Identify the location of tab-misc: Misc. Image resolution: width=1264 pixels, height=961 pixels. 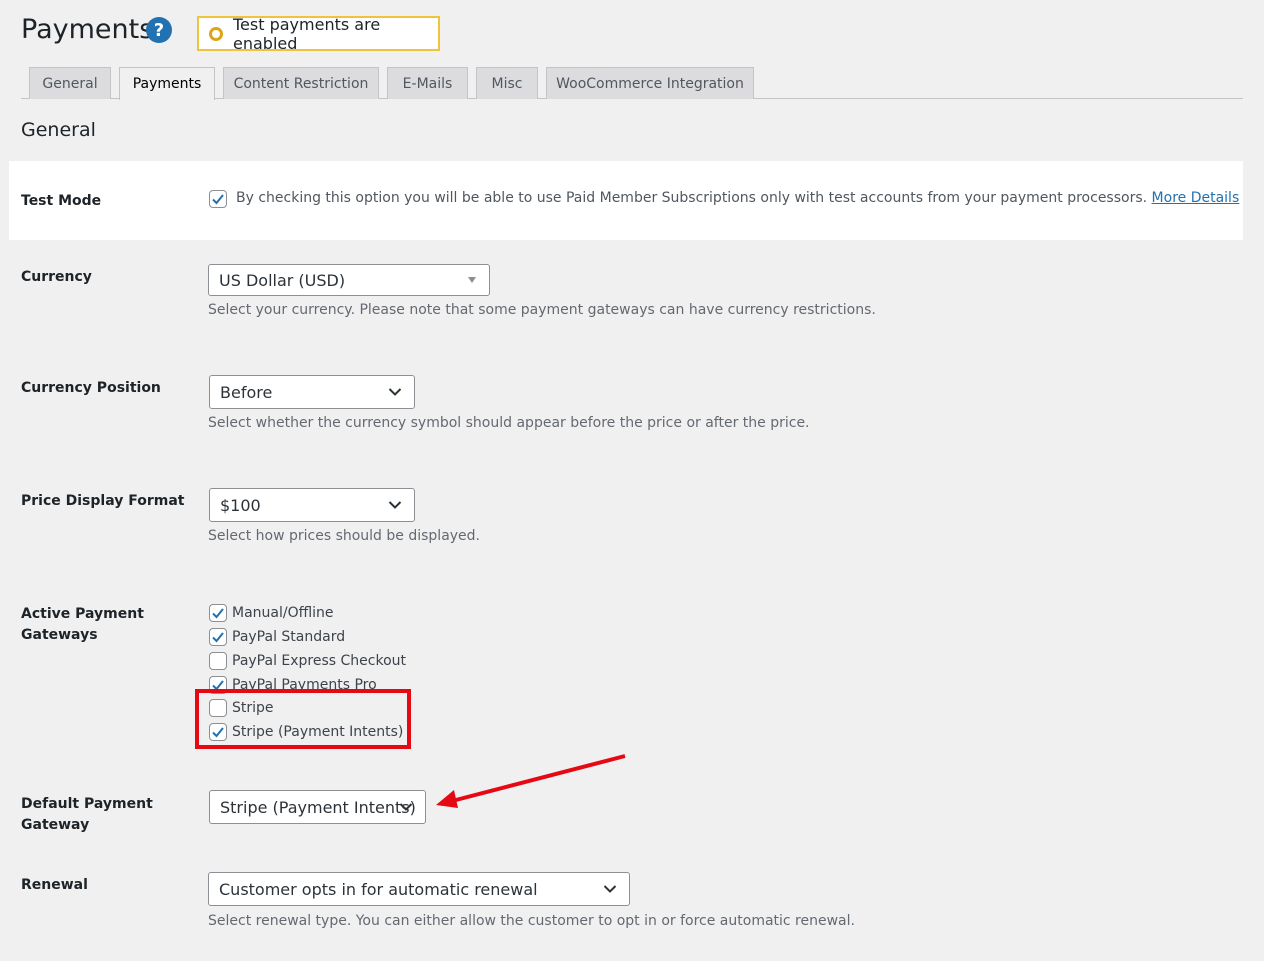
(507, 83).